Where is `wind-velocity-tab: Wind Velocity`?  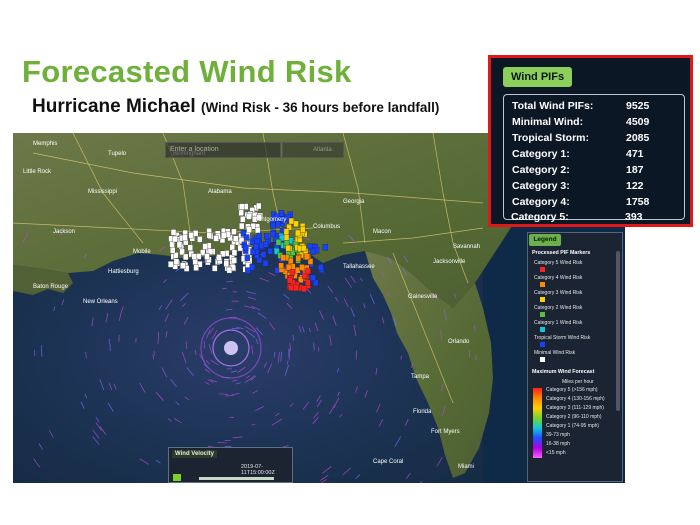
wind-velocity-tab: Wind Velocity is located at coordinates (194, 454).